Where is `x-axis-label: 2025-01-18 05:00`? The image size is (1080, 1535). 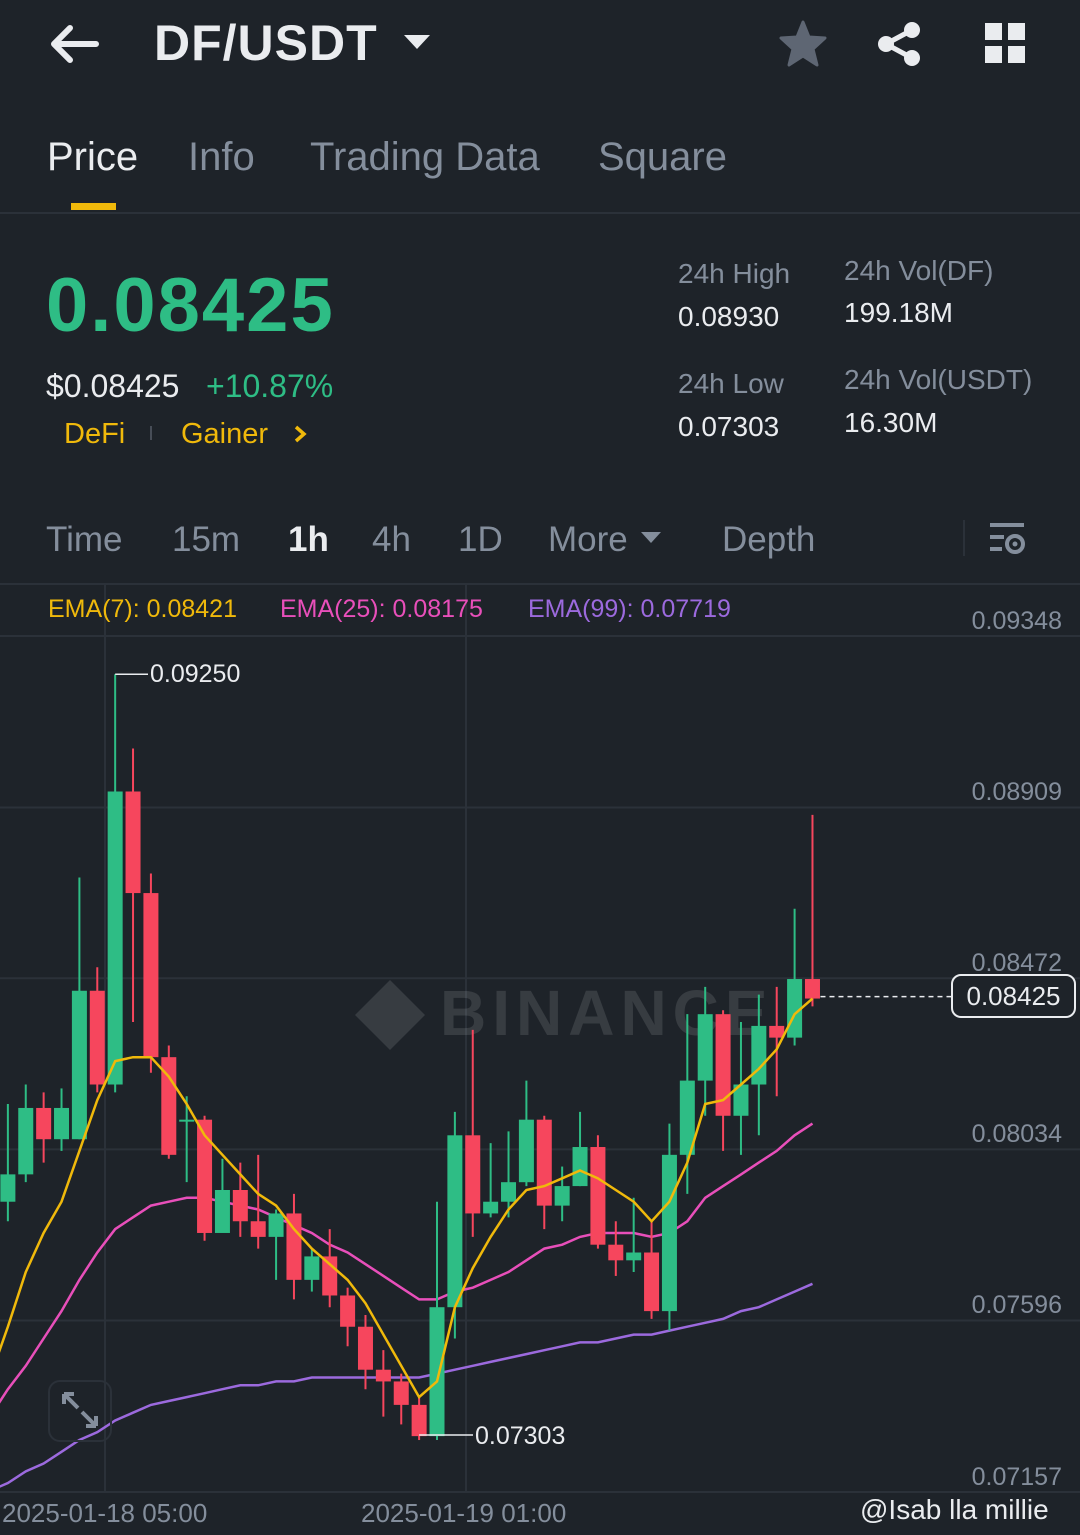
x-axis-label: 2025-01-18 05:00 is located at coordinates (105, 1513).